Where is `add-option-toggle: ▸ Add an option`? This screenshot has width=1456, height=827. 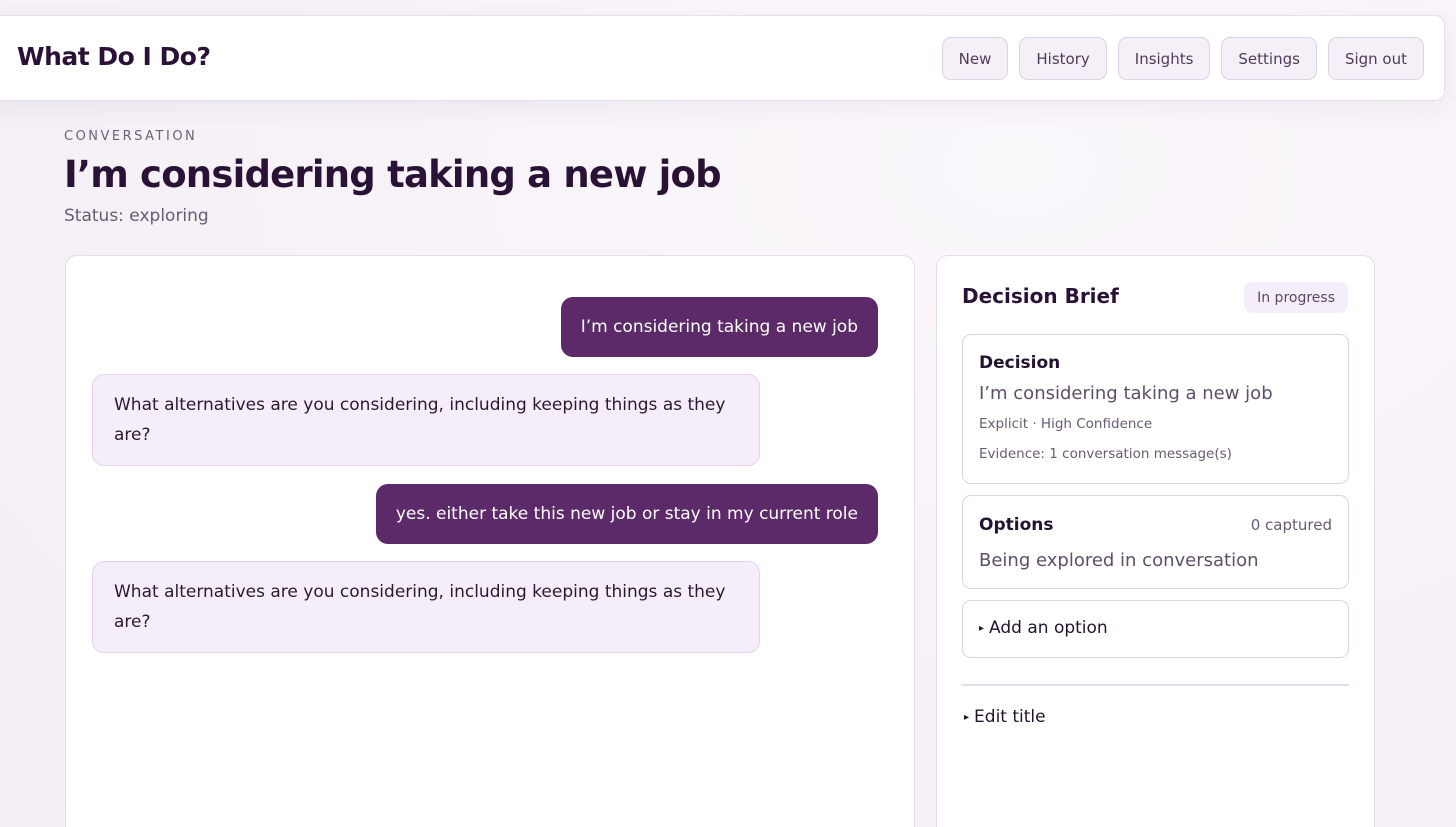 add-option-toggle: ▸ Add an option is located at coordinates (1155, 629).